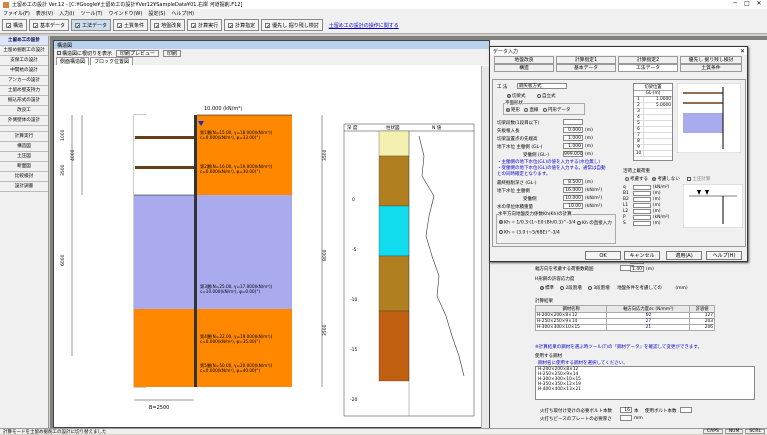 The width and height of the screenshot is (767, 435). Describe the element at coordinates (24, 61) in the screenshot. I see `sidebar-item-support: 支保工の設計` at that location.